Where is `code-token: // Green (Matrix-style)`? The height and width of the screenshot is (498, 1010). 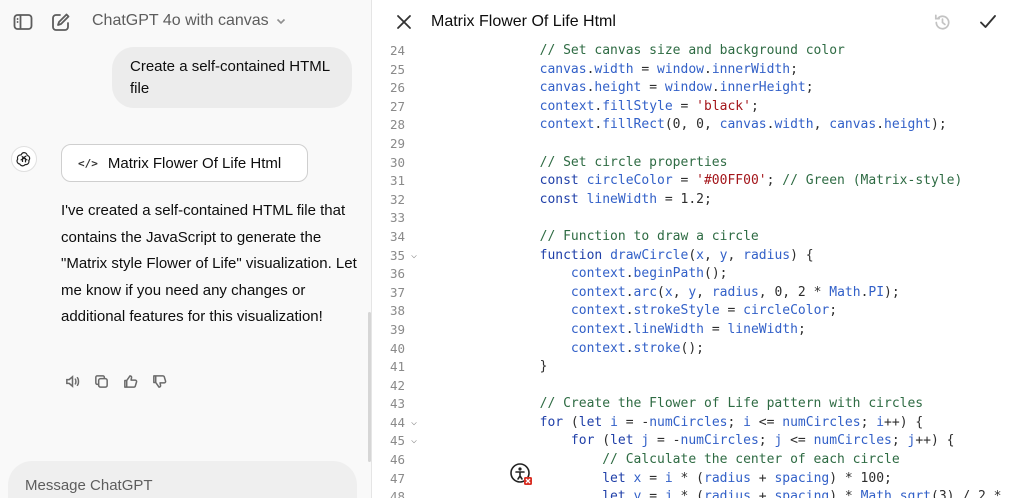 code-token: // Green (Matrix-style) is located at coordinates (872, 181).